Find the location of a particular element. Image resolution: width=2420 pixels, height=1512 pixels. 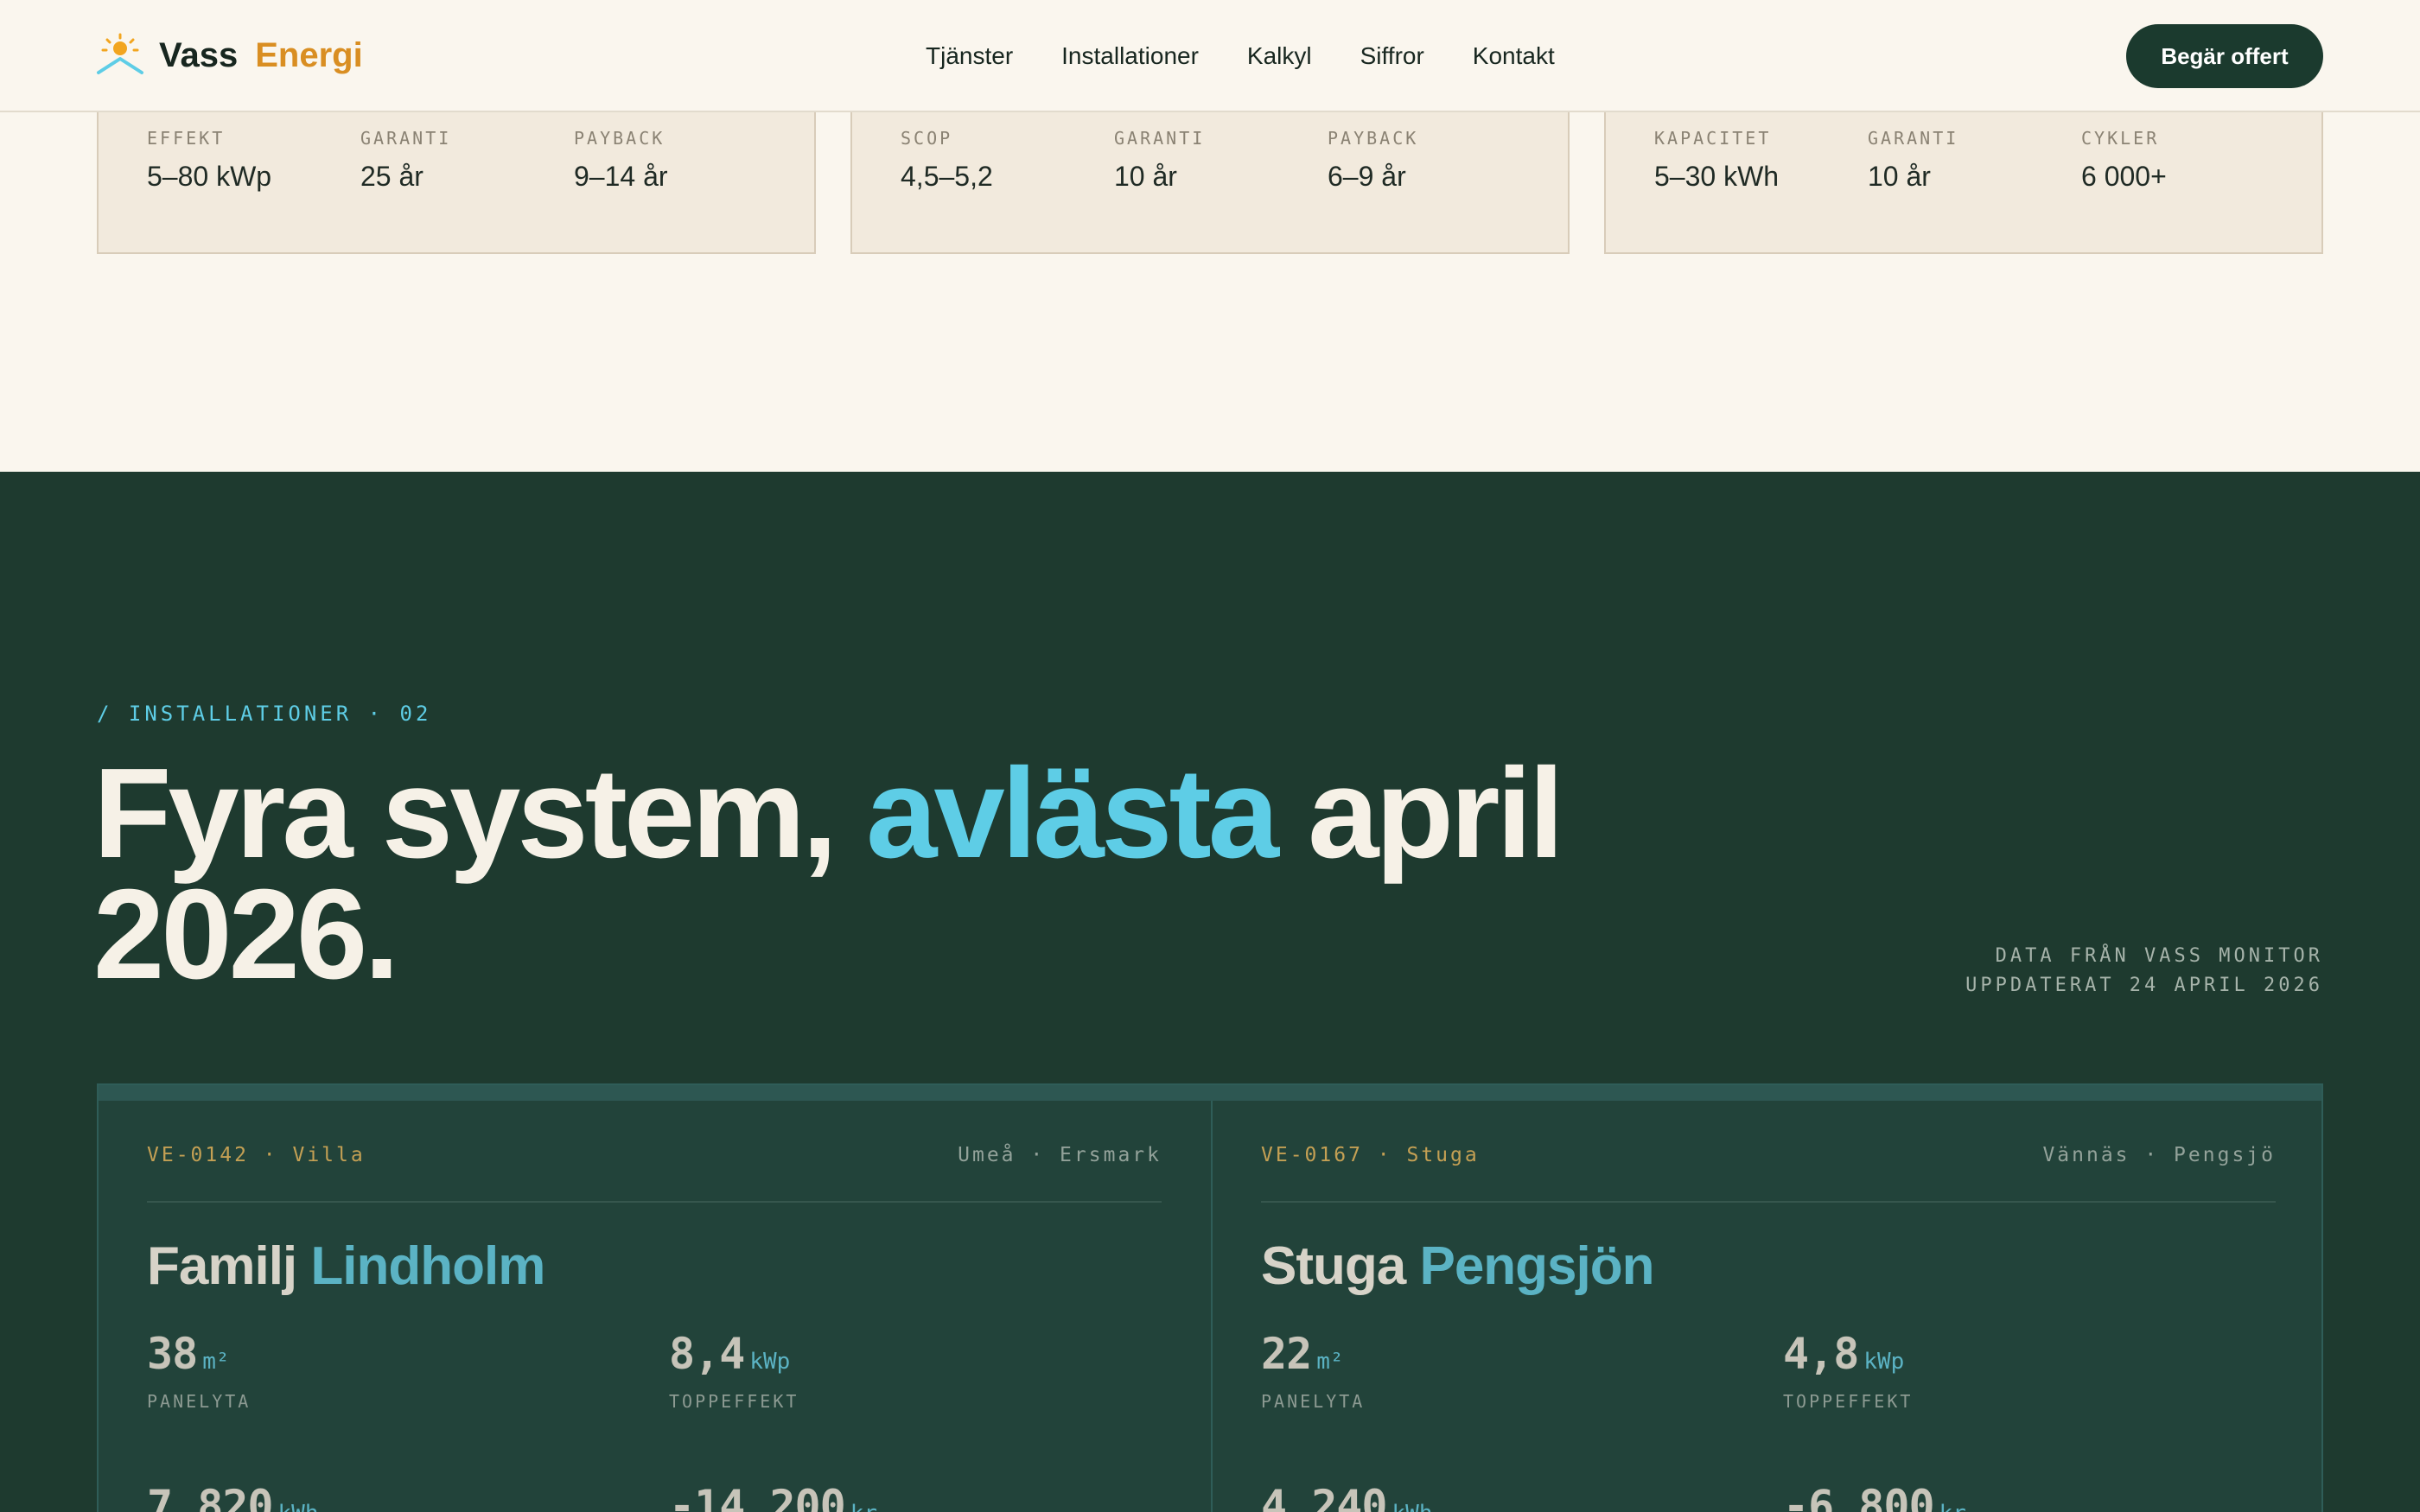

installation-location: Vännäs · Pengsjö is located at coordinates (2159, 1155).